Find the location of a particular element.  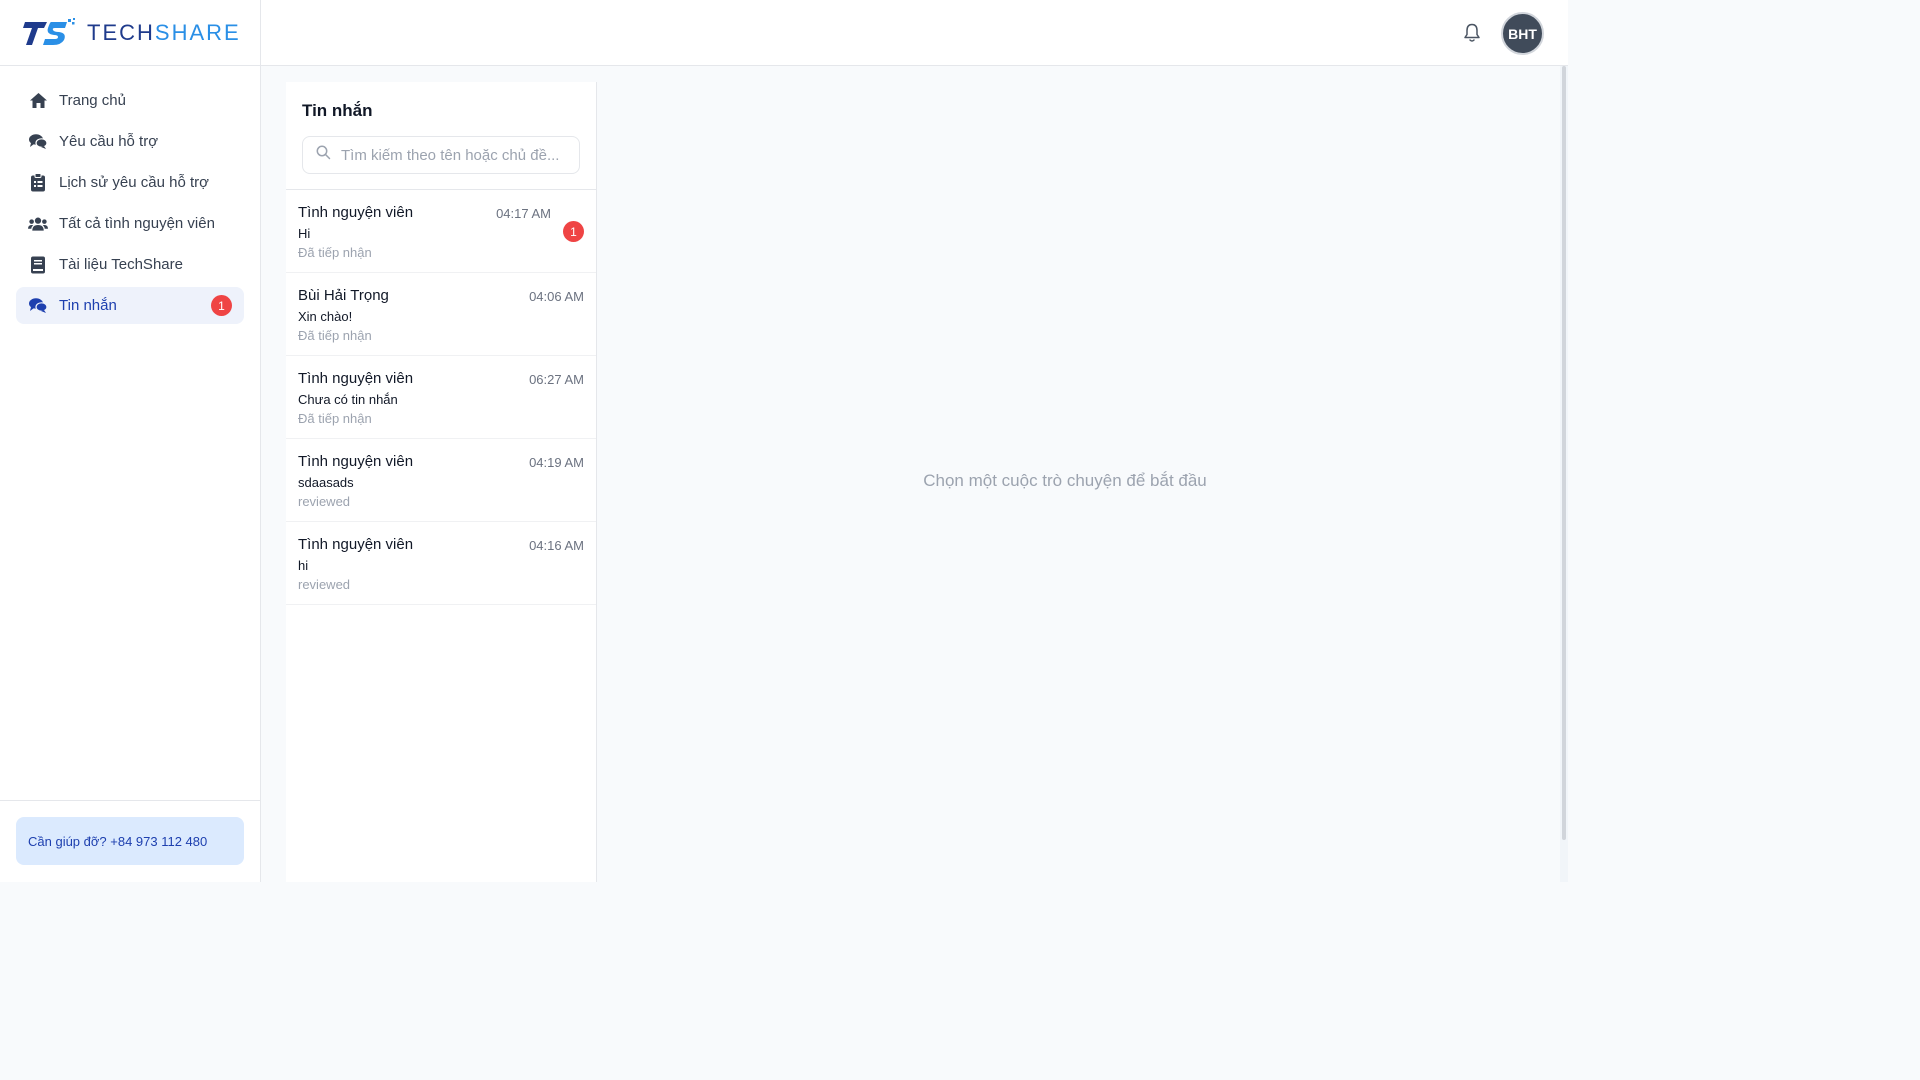

search-box is located at coordinates (441, 155).